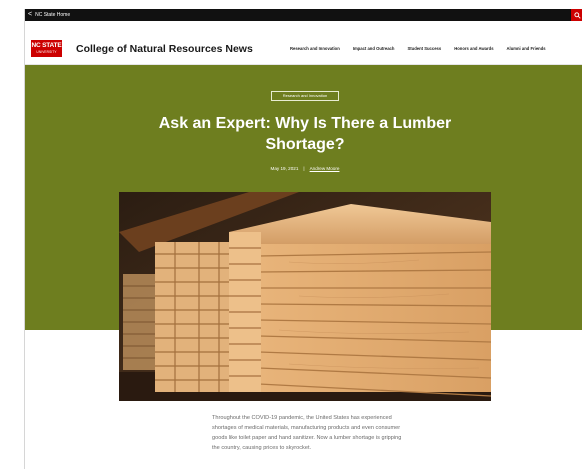 The image size is (582, 469). I want to click on article-byline: May 19, 2021 | Andrew Moore, so click(305, 168).